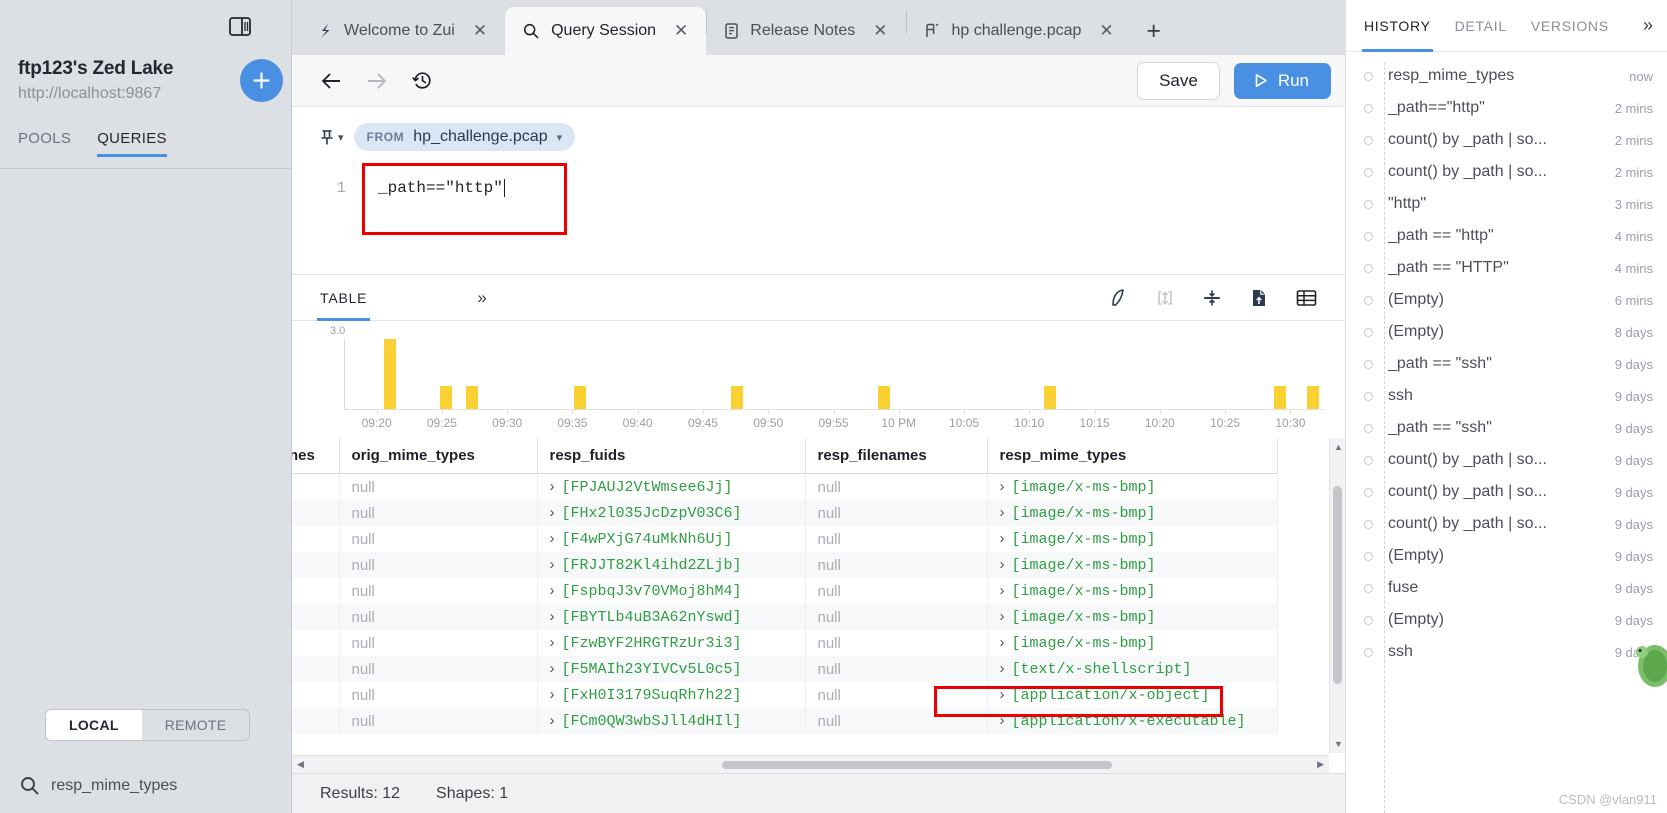 The image size is (1667, 813). What do you see at coordinates (1118, 298) in the screenshot?
I see `shark-fin-icon` at bounding box center [1118, 298].